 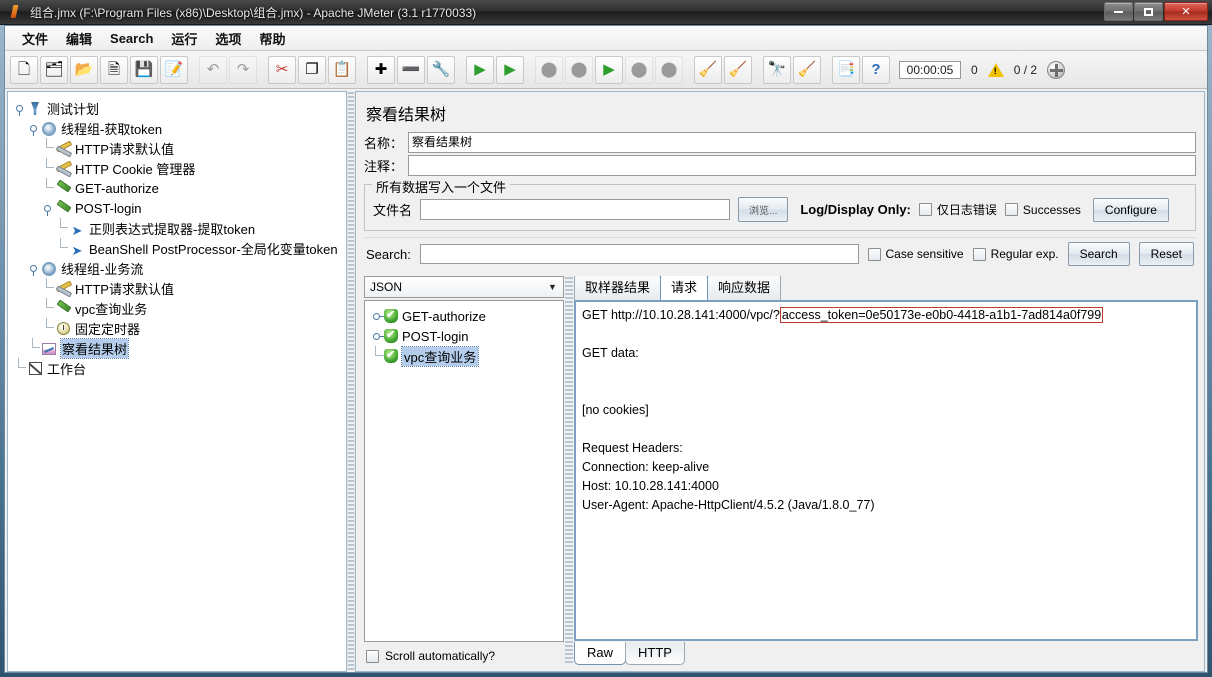 What do you see at coordinates (84, 69) in the screenshot?
I see `open-icon: 📂` at bounding box center [84, 69].